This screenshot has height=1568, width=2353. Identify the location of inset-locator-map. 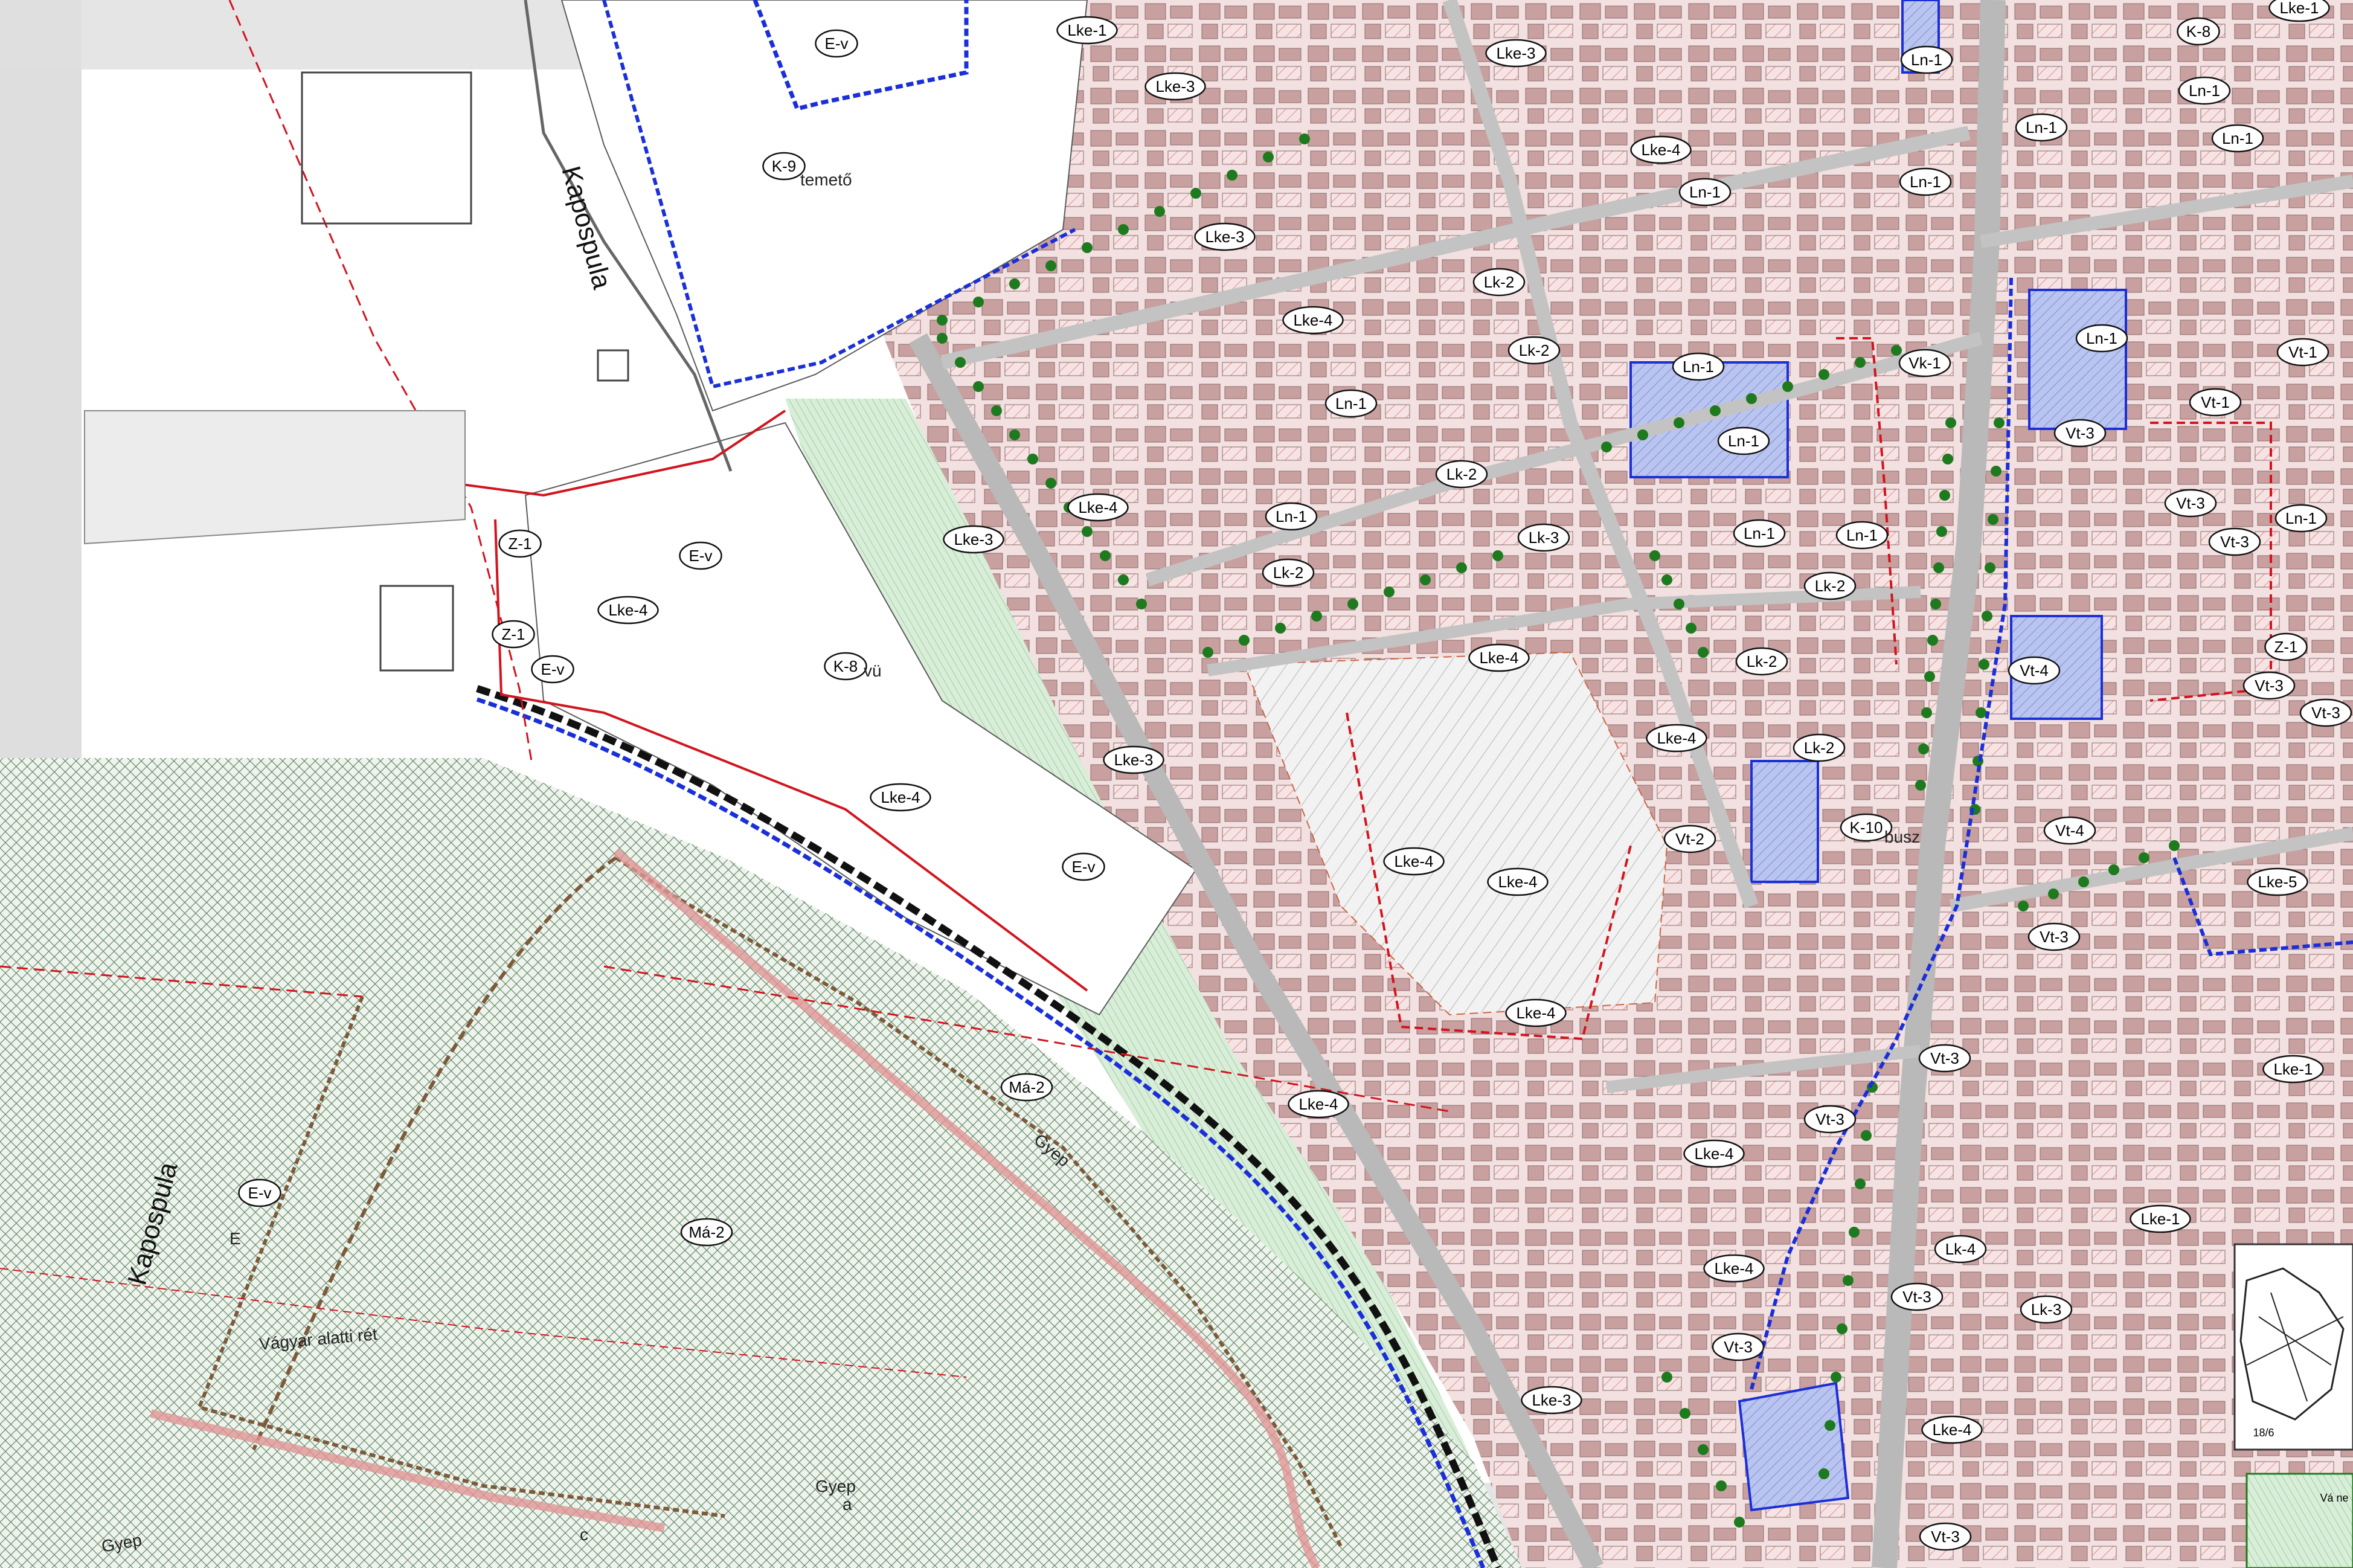
(2293, 1347).